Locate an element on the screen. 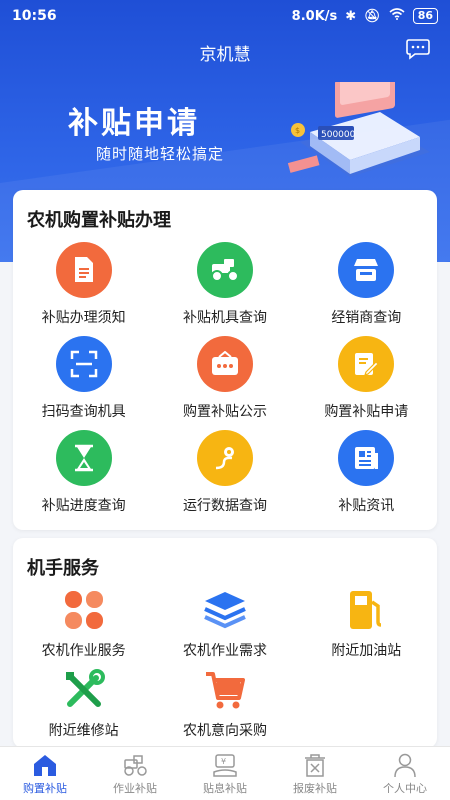 The height and width of the screenshot is (800, 450). dealer-query-button: 经销商查询 is located at coordinates (366, 289).